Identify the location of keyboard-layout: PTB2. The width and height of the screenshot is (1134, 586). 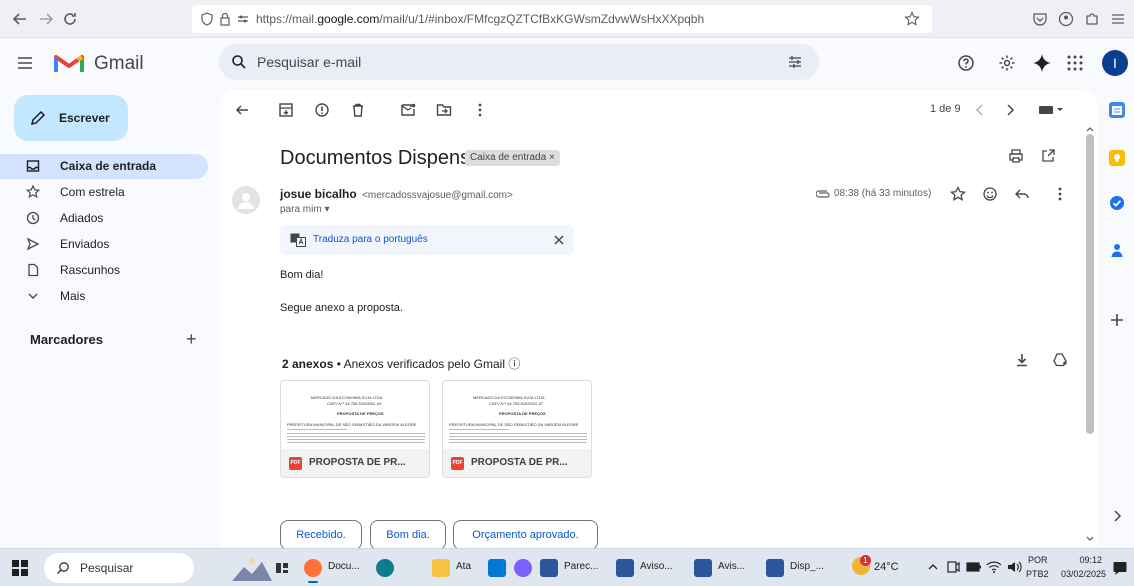
(1037, 574).